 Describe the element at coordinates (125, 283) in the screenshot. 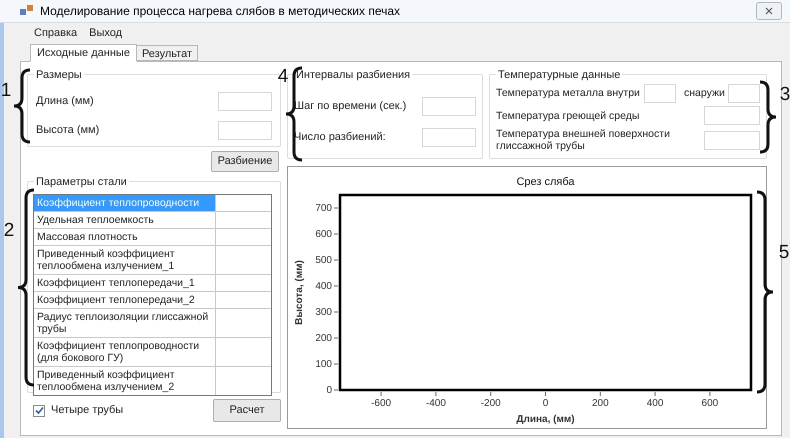

I see `table-cell: Коэффициент теплопередачи_1` at that location.